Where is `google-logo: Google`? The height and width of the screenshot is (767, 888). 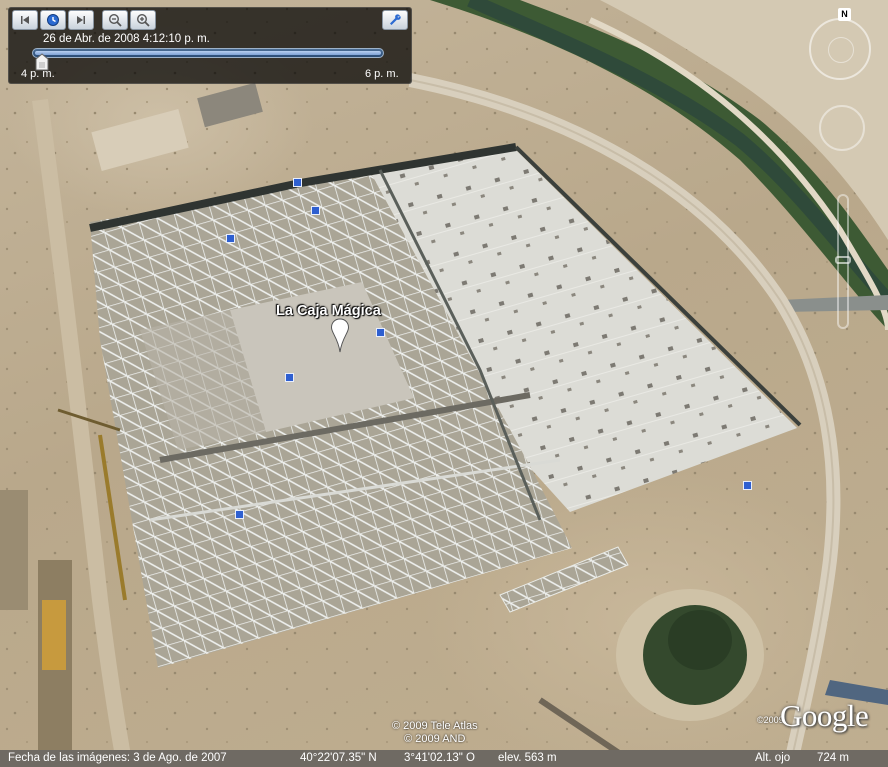
google-logo: Google is located at coordinates (824, 715).